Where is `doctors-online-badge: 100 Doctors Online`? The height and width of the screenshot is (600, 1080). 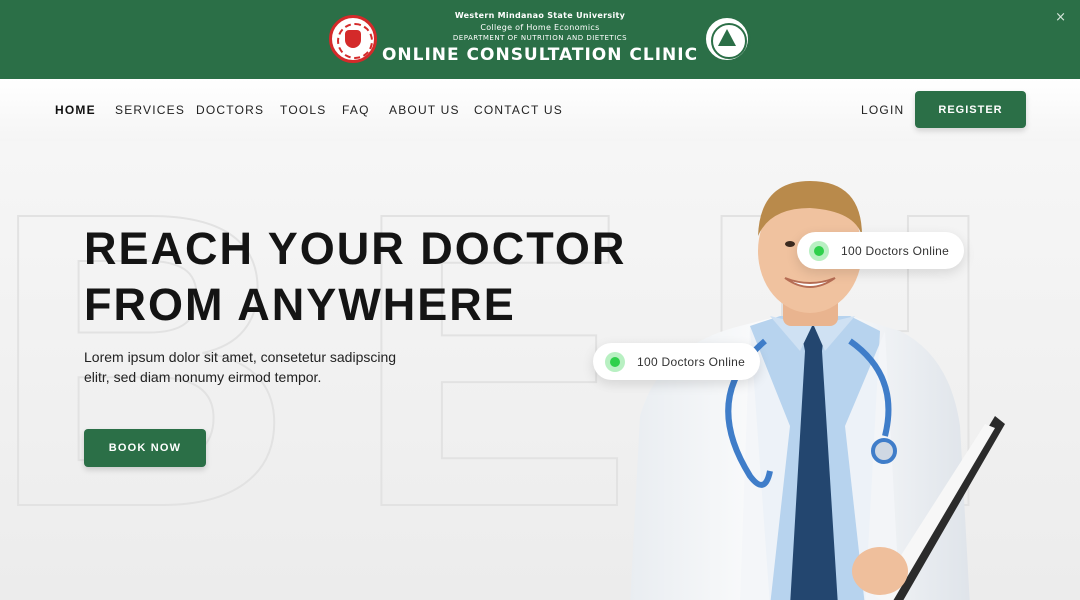
doctors-online-badge: 100 Doctors Online is located at coordinates (881, 250).